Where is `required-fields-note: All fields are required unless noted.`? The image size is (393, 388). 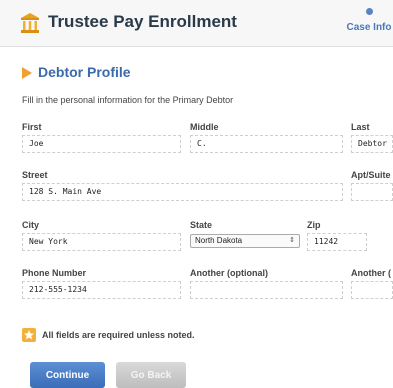
required-fields-note: All fields are required unless noted. is located at coordinates (118, 335).